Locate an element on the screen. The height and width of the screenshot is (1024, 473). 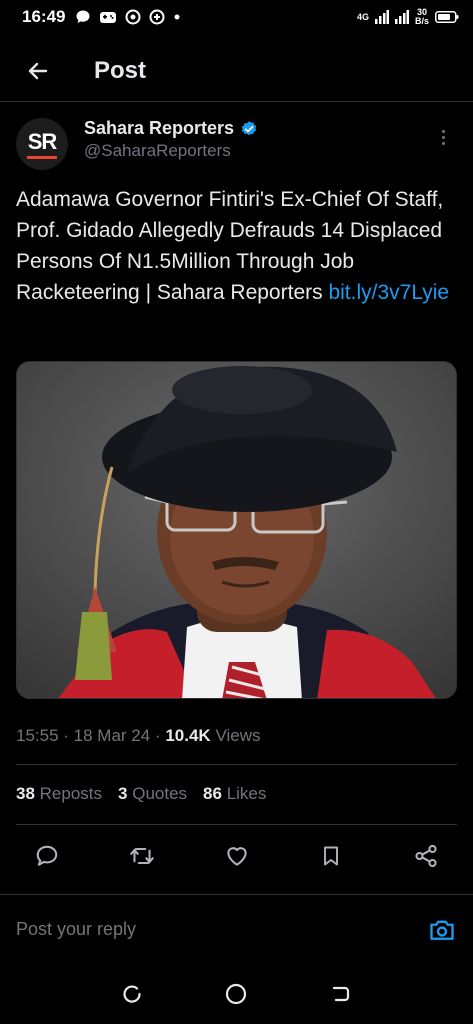
nav-recents-button is located at coordinates (132, 994).